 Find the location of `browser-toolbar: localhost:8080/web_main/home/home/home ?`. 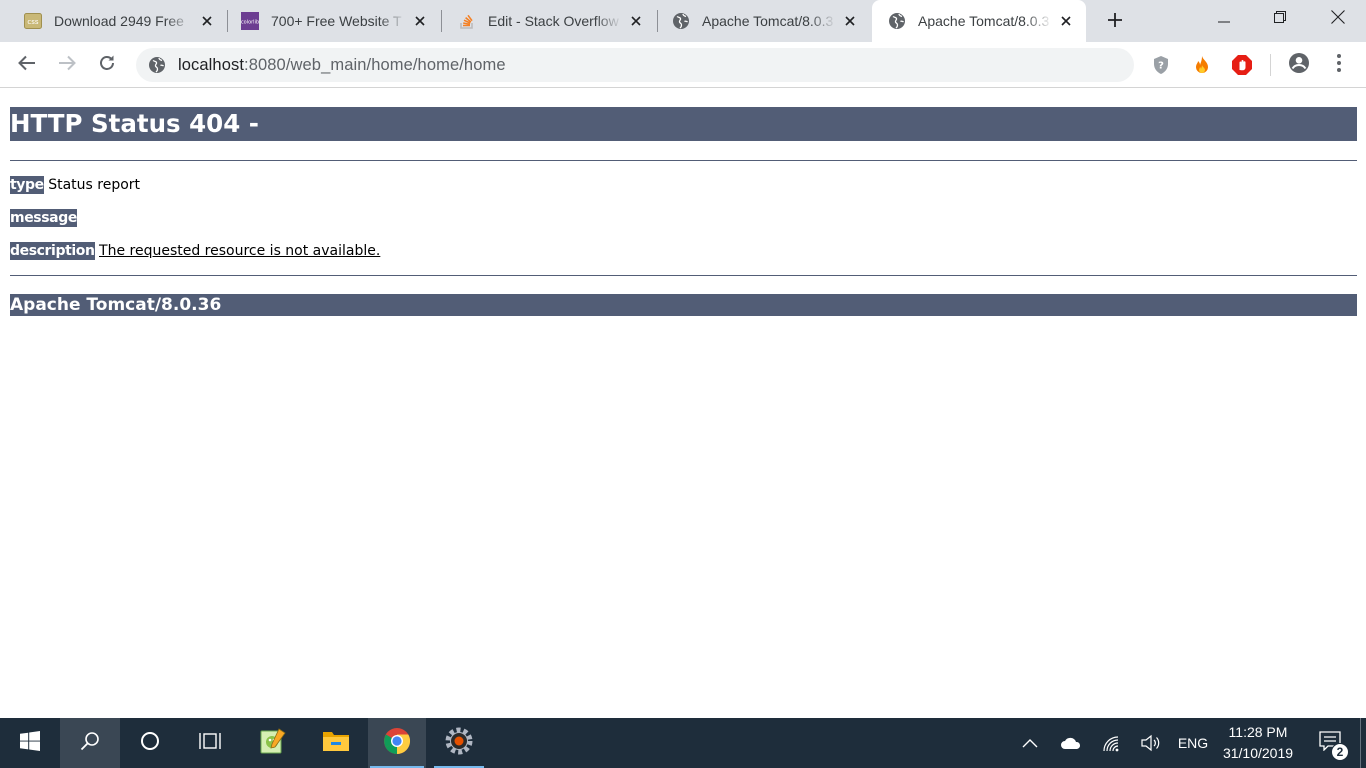

browser-toolbar: localhost:8080/web_main/home/home/home ? is located at coordinates (683, 65).